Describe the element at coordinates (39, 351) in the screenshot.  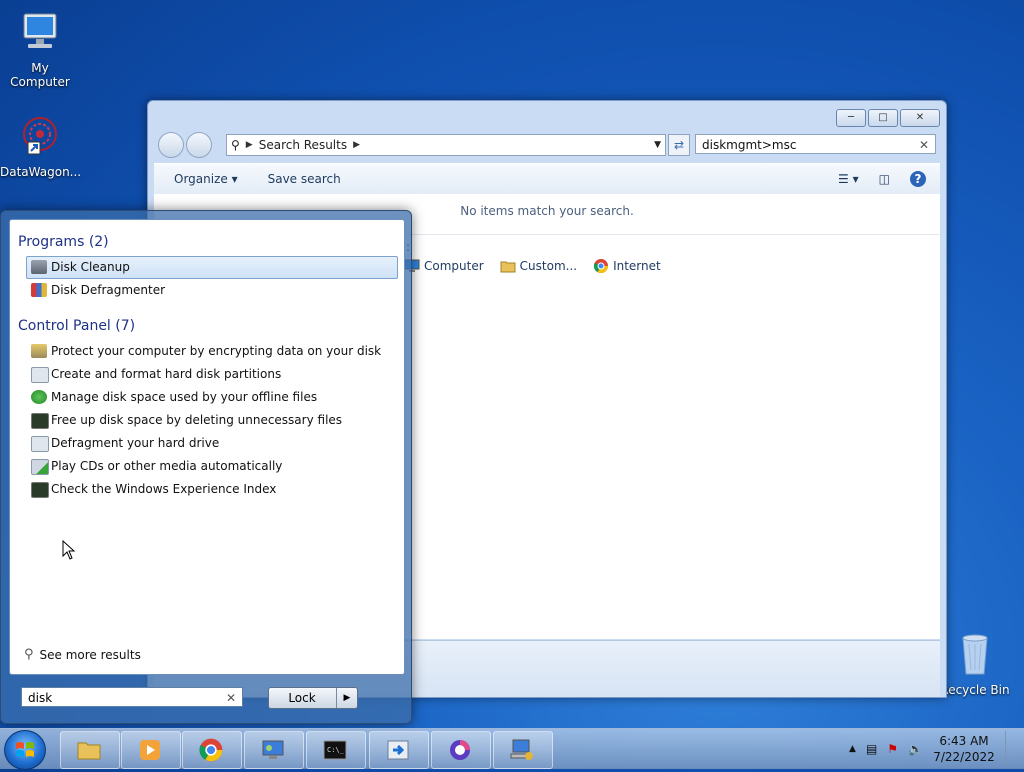
I see `bitlocker-icon` at that location.